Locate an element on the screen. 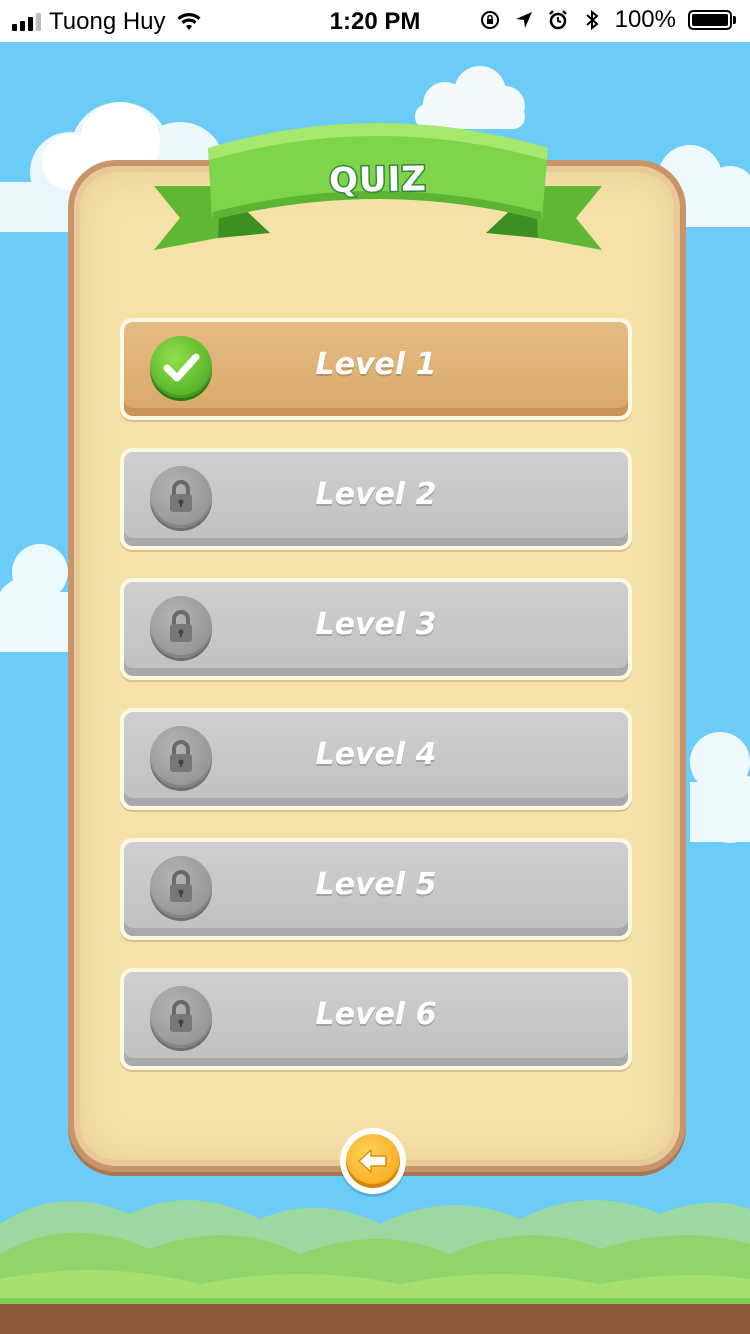 The width and height of the screenshot is (750, 1334). level-5-button: Level 5 is located at coordinates (376, 889).